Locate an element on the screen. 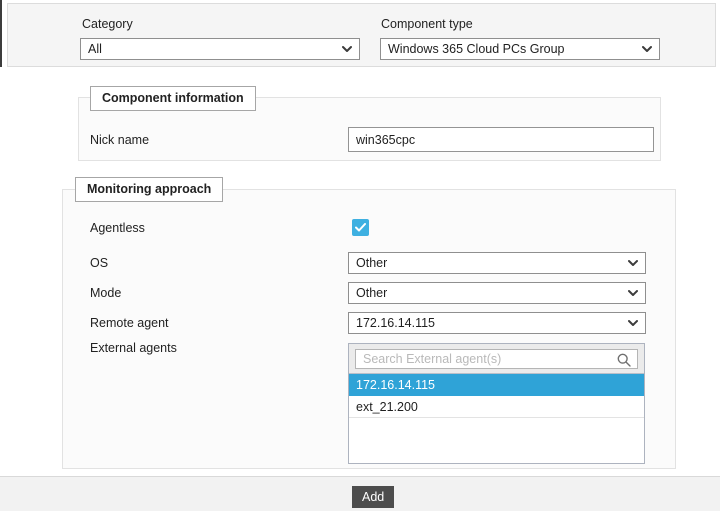 The width and height of the screenshot is (720, 511). external-agent-option: 172.16.14.115 is located at coordinates (496, 385).